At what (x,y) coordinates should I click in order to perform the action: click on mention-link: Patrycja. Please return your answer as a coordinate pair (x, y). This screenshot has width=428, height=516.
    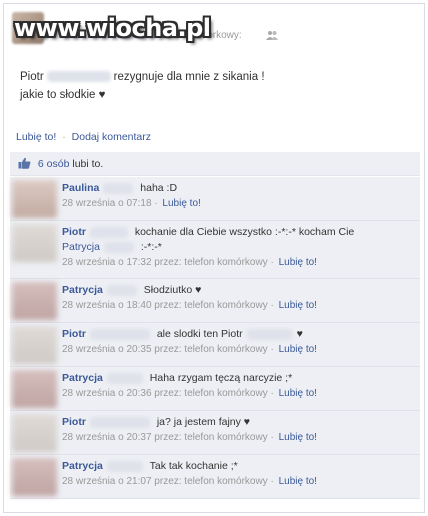
    Looking at the image, I should click on (81, 247).